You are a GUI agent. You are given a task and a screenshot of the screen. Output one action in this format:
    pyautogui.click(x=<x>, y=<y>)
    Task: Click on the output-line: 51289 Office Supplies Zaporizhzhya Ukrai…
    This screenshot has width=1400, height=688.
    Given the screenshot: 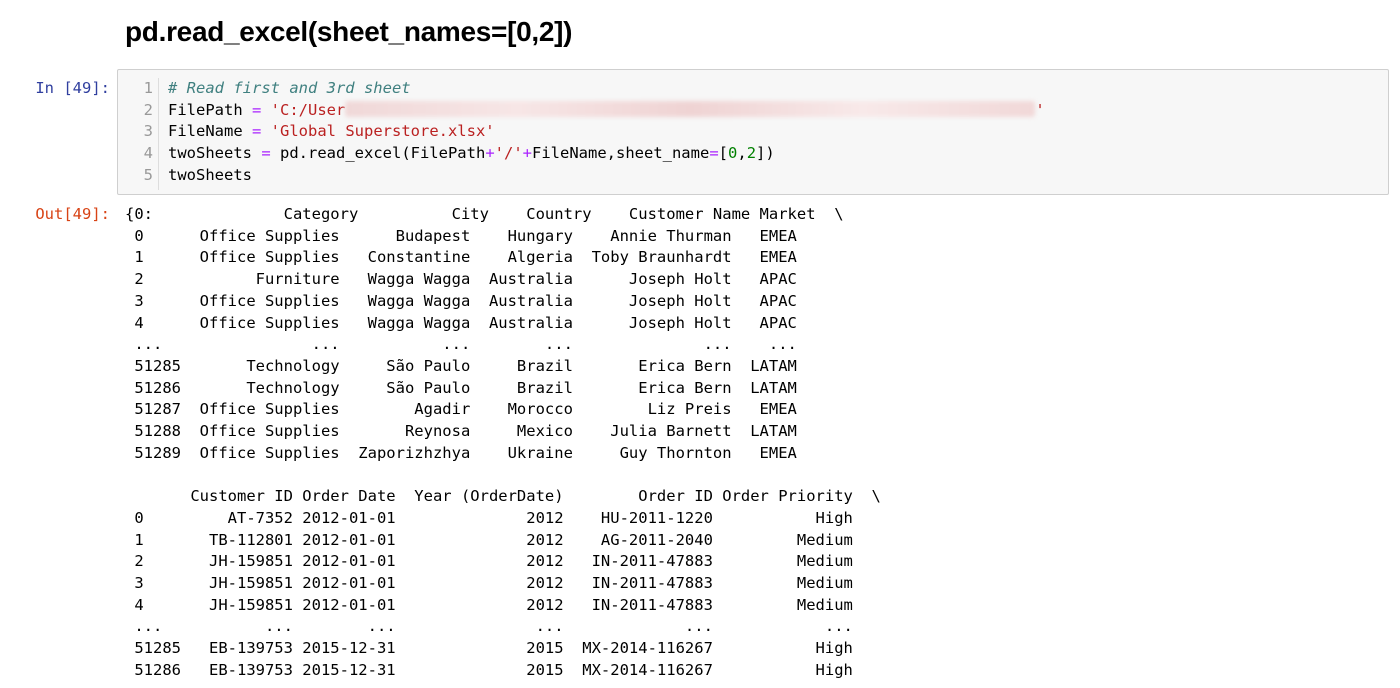 What is the action you would take?
    pyautogui.click(x=461, y=452)
    